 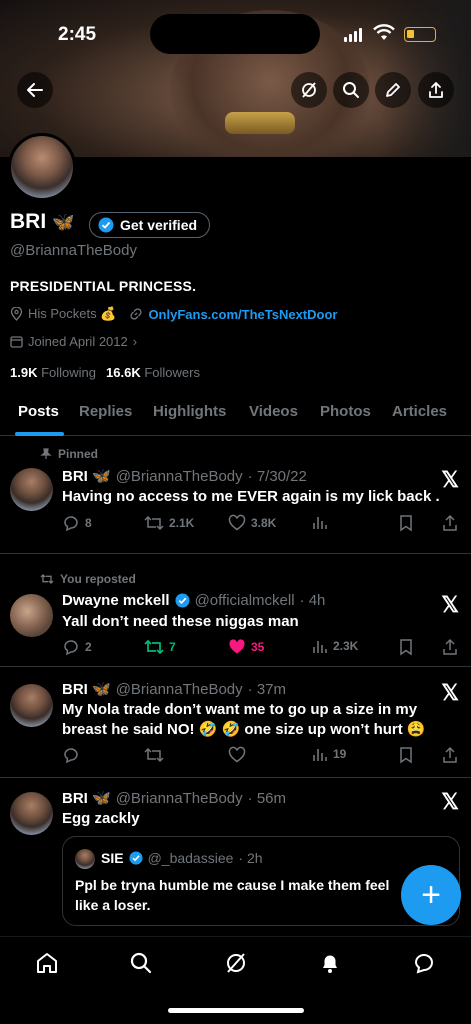 I want to click on profile-joined-row: Joined April 2012 ›, so click(x=73, y=341).